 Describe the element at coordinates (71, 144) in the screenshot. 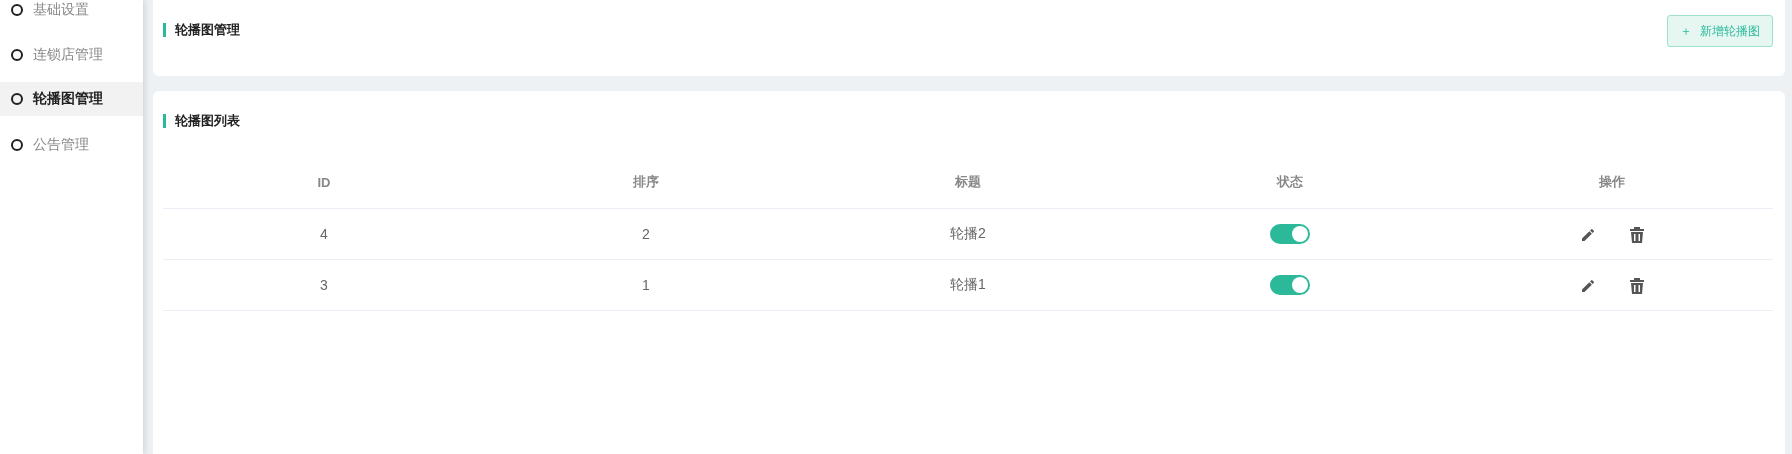

I see `sidebar-item: 公告管理` at that location.